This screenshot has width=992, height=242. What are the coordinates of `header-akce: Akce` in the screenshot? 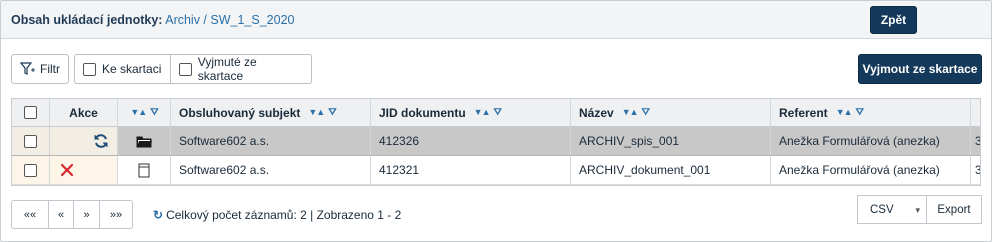 It's located at (84, 112).